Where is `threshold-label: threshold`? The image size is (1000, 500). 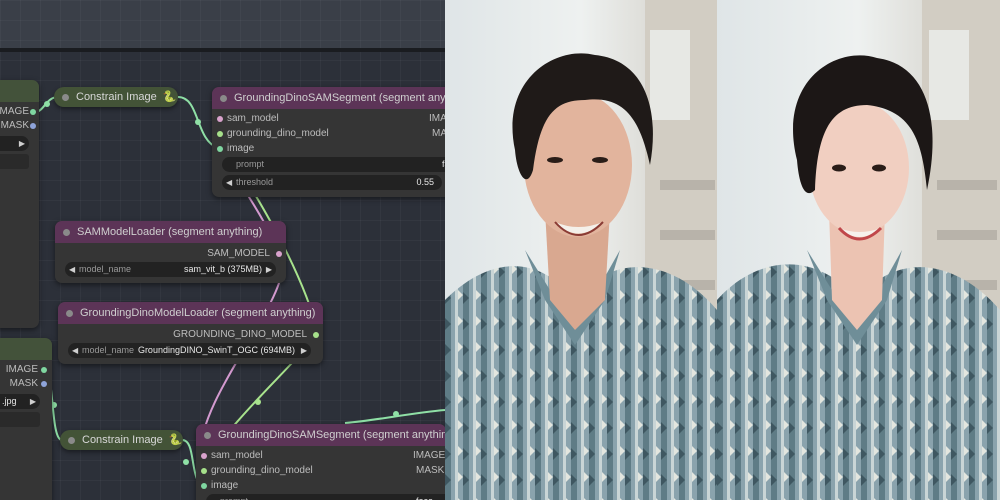
threshold-label: threshold is located at coordinates (255, 182).